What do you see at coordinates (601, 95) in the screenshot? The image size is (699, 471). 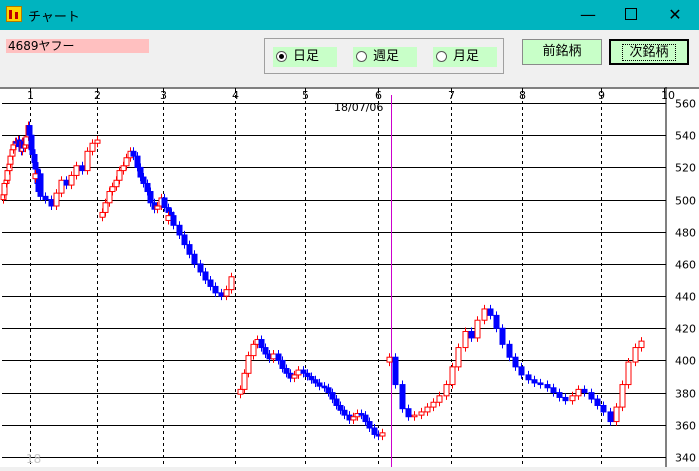 I see `month-label: 9` at bounding box center [601, 95].